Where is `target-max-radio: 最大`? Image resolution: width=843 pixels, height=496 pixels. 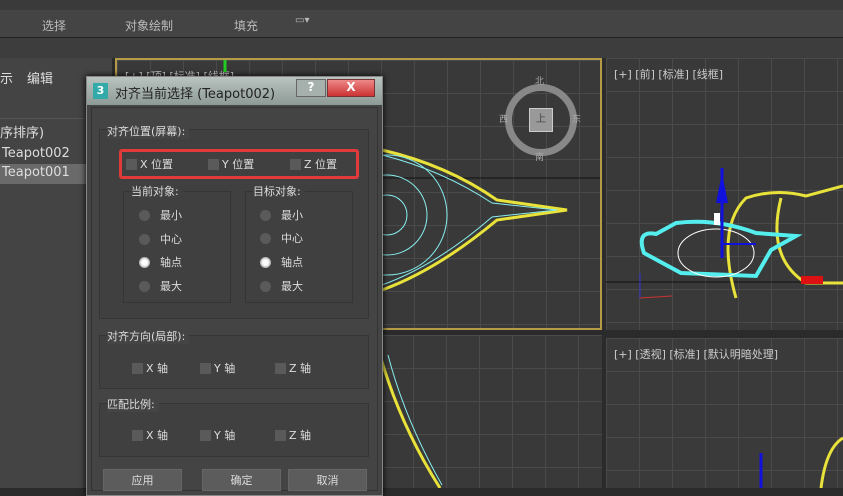
target-max-radio: 最大 is located at coordinates (281, 286).